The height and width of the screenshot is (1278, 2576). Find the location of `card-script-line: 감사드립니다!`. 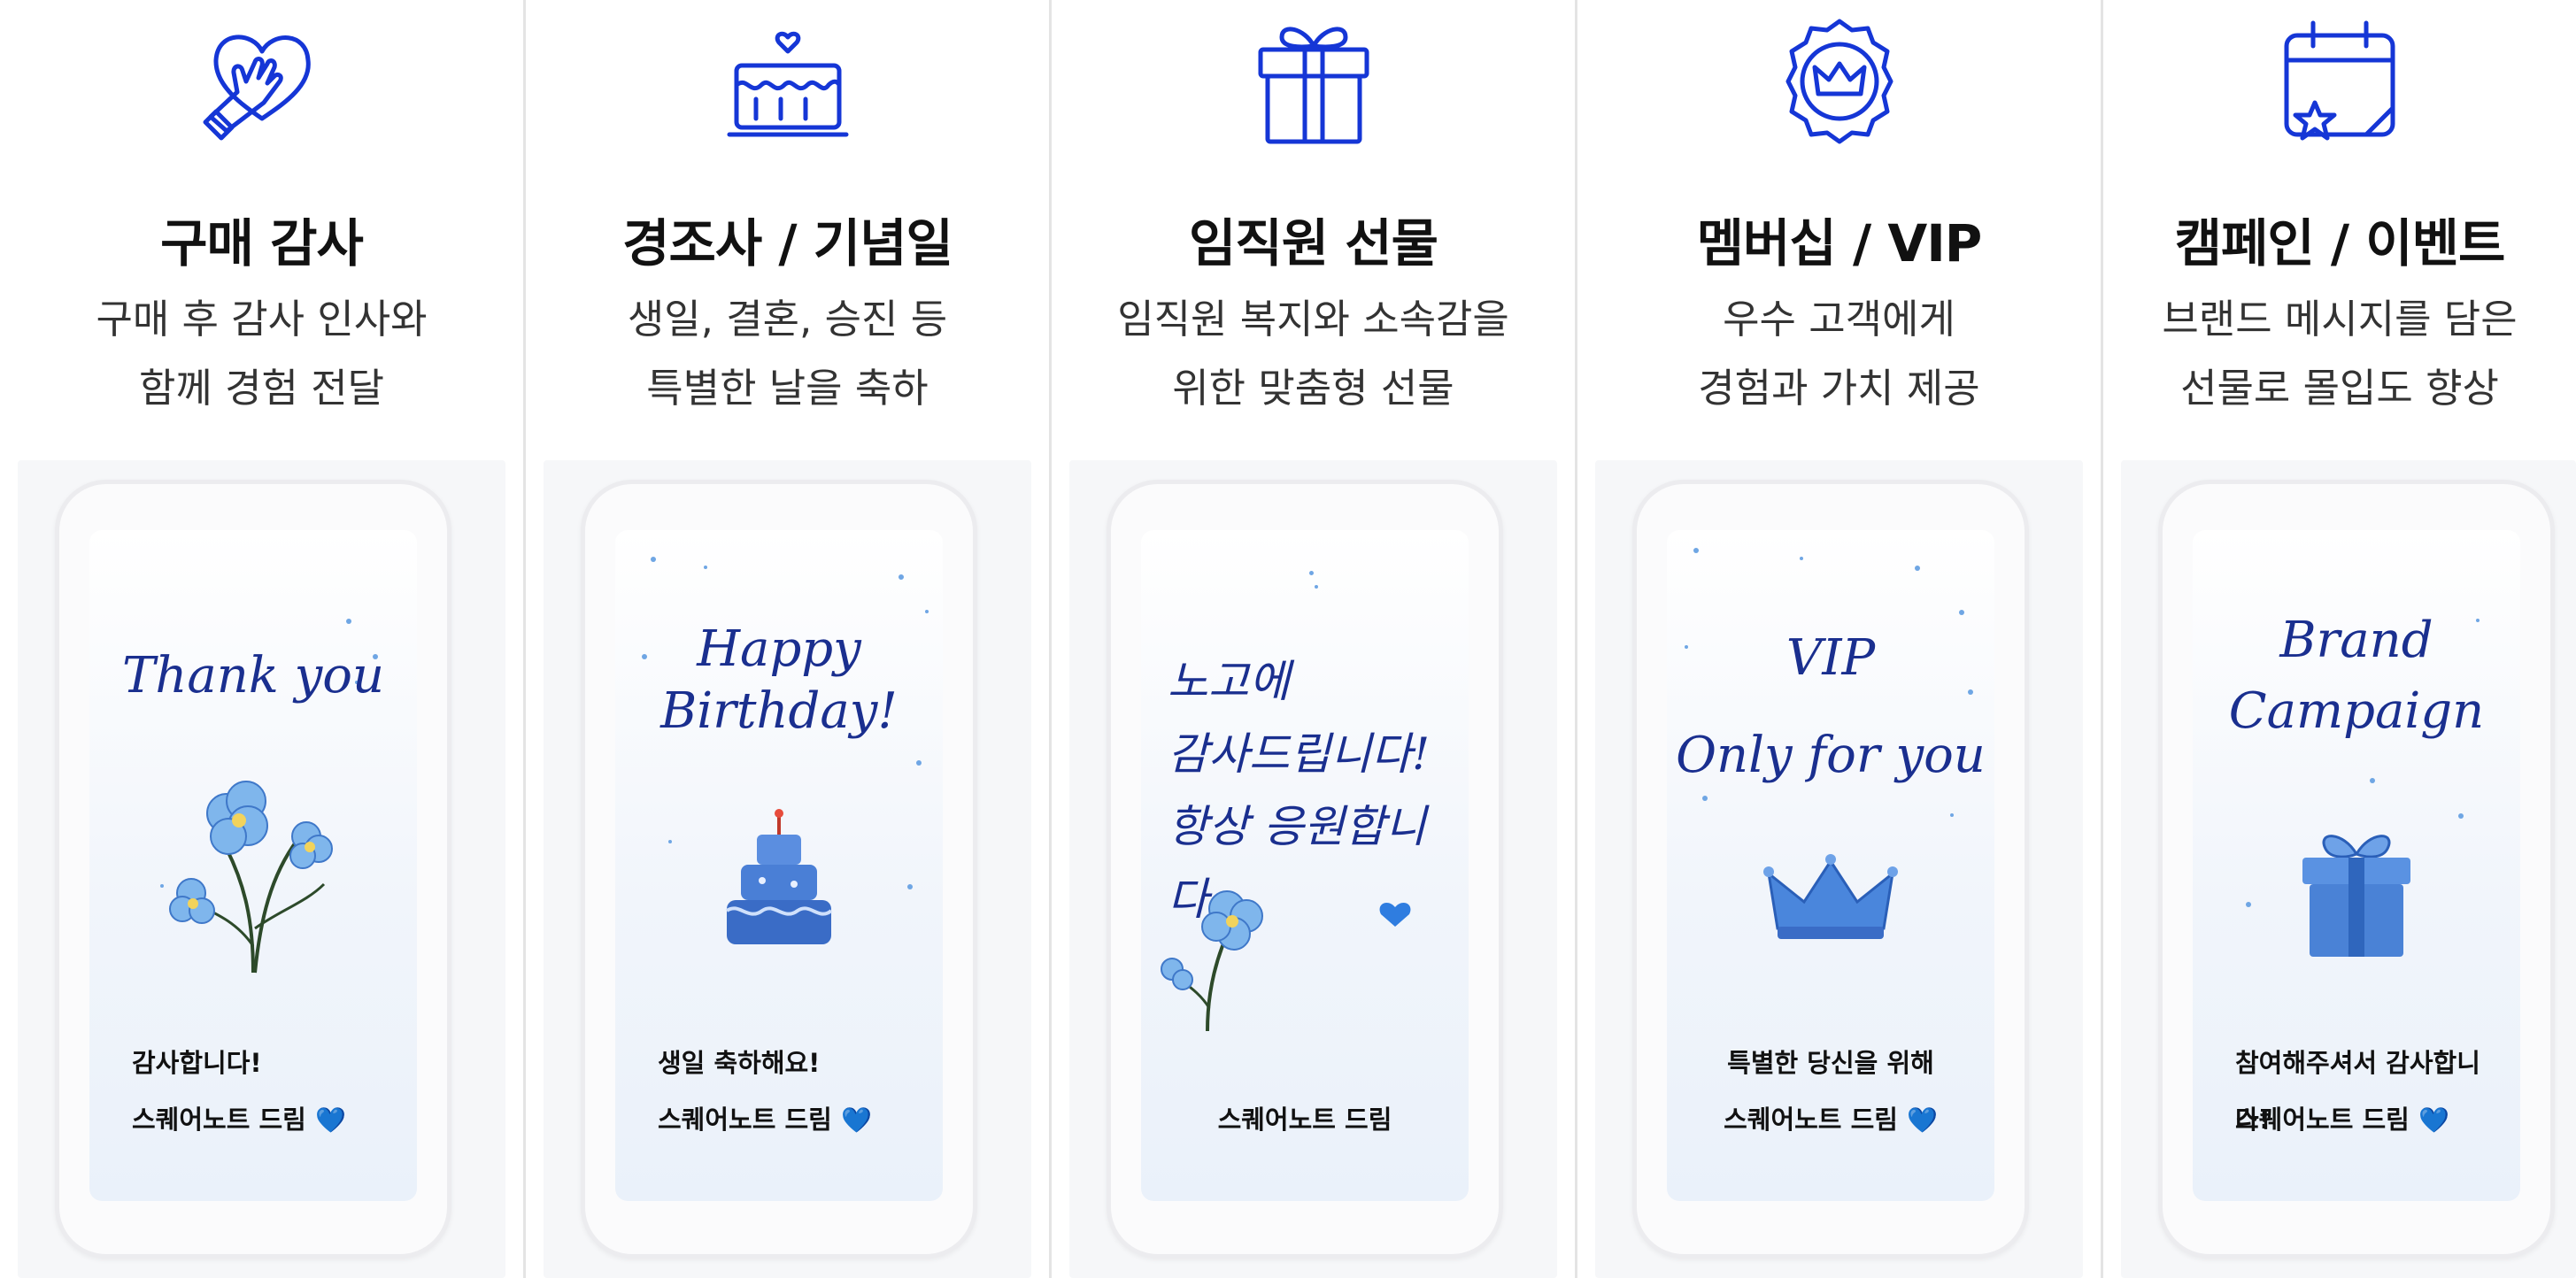

card-script-line: 감사드립니다! is located at coordinates (1299, 754).